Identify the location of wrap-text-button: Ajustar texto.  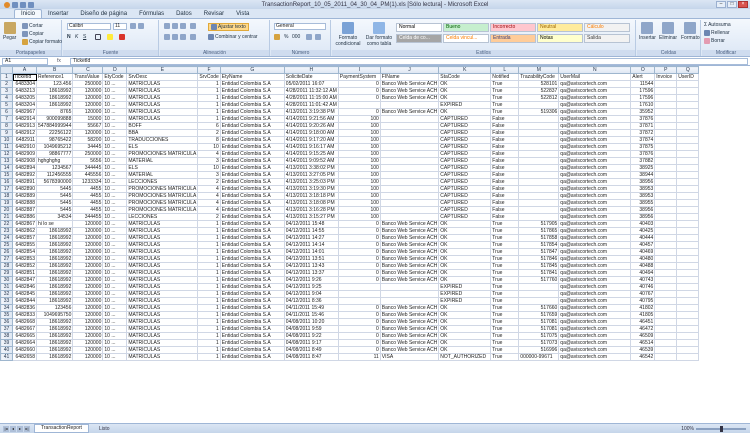
(228, 27).